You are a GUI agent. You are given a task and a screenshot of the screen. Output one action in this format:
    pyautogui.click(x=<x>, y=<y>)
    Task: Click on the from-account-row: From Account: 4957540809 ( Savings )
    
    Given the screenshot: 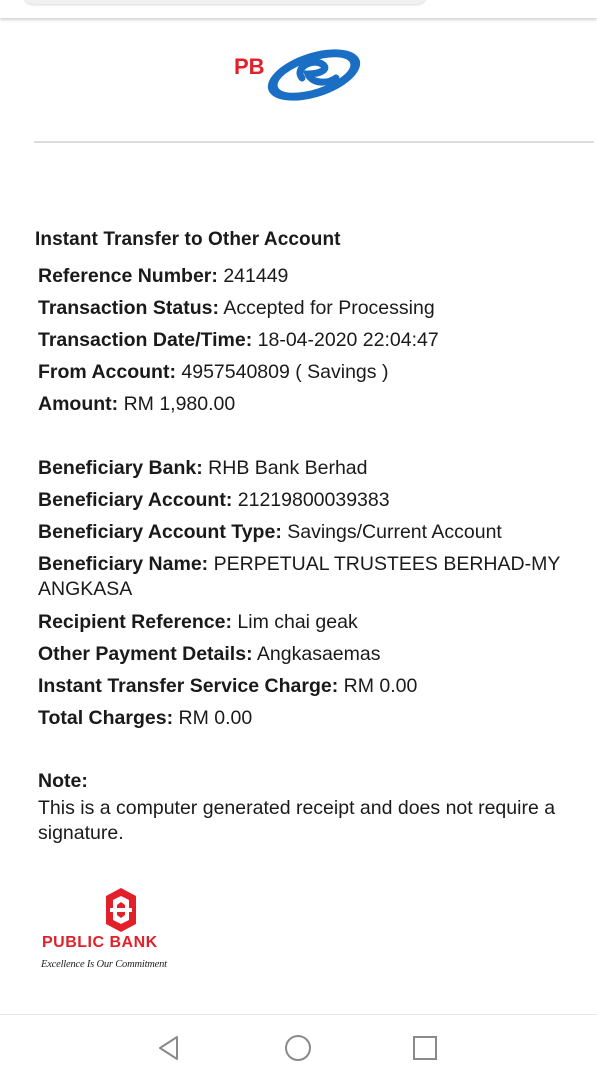 What is the action you would take?
    pyautogui.click(x=314, y=372)
    